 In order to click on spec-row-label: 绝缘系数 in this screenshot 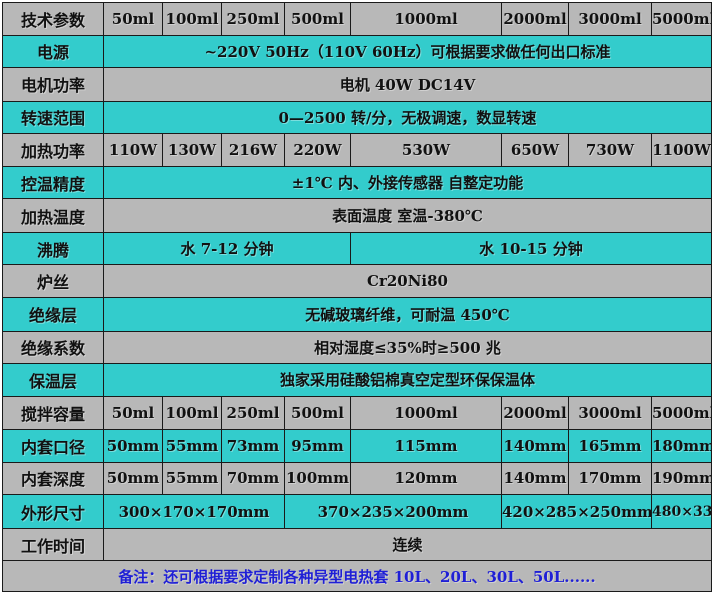, I will do `click(53, 347)`.